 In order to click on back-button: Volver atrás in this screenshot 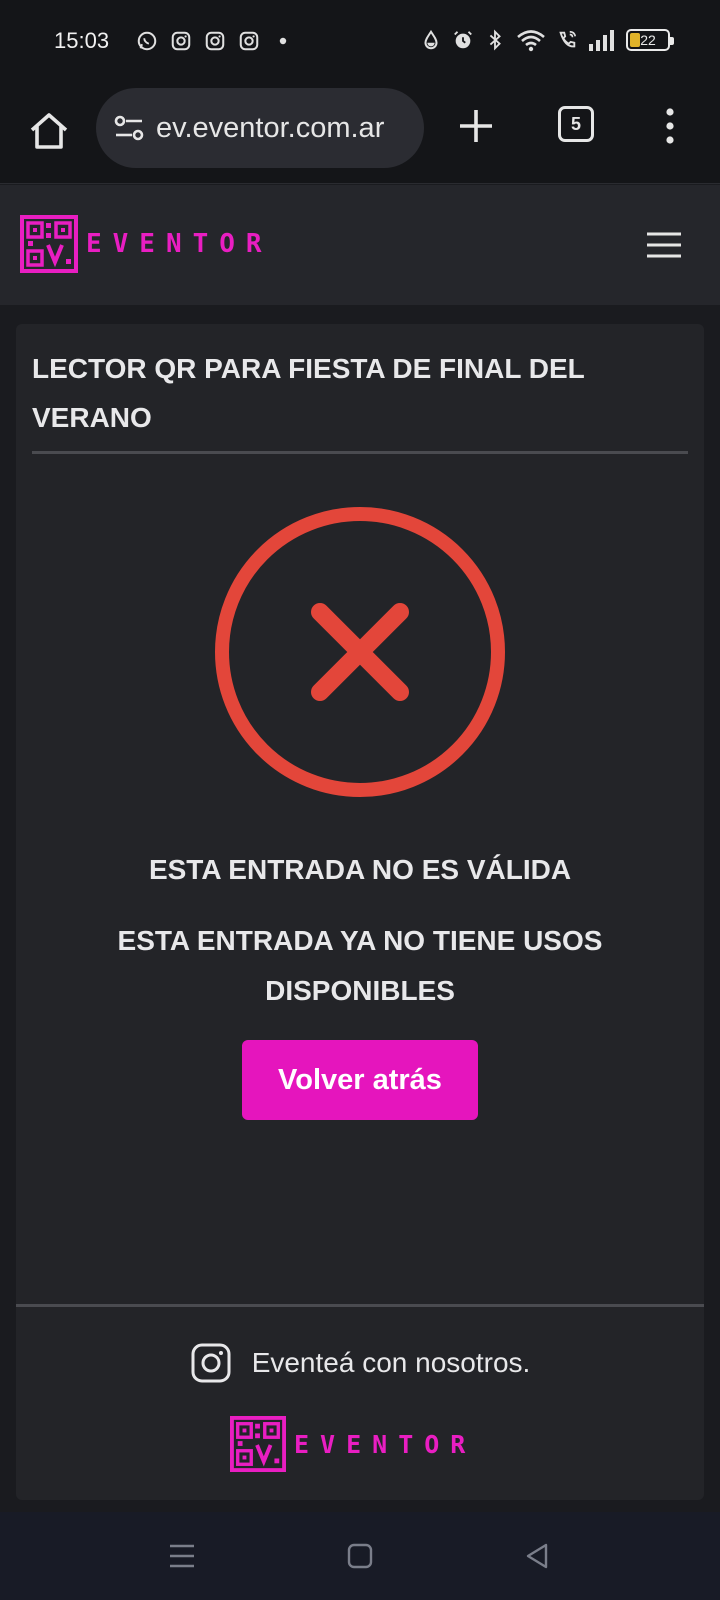, I will do `click(360, 1080)`.